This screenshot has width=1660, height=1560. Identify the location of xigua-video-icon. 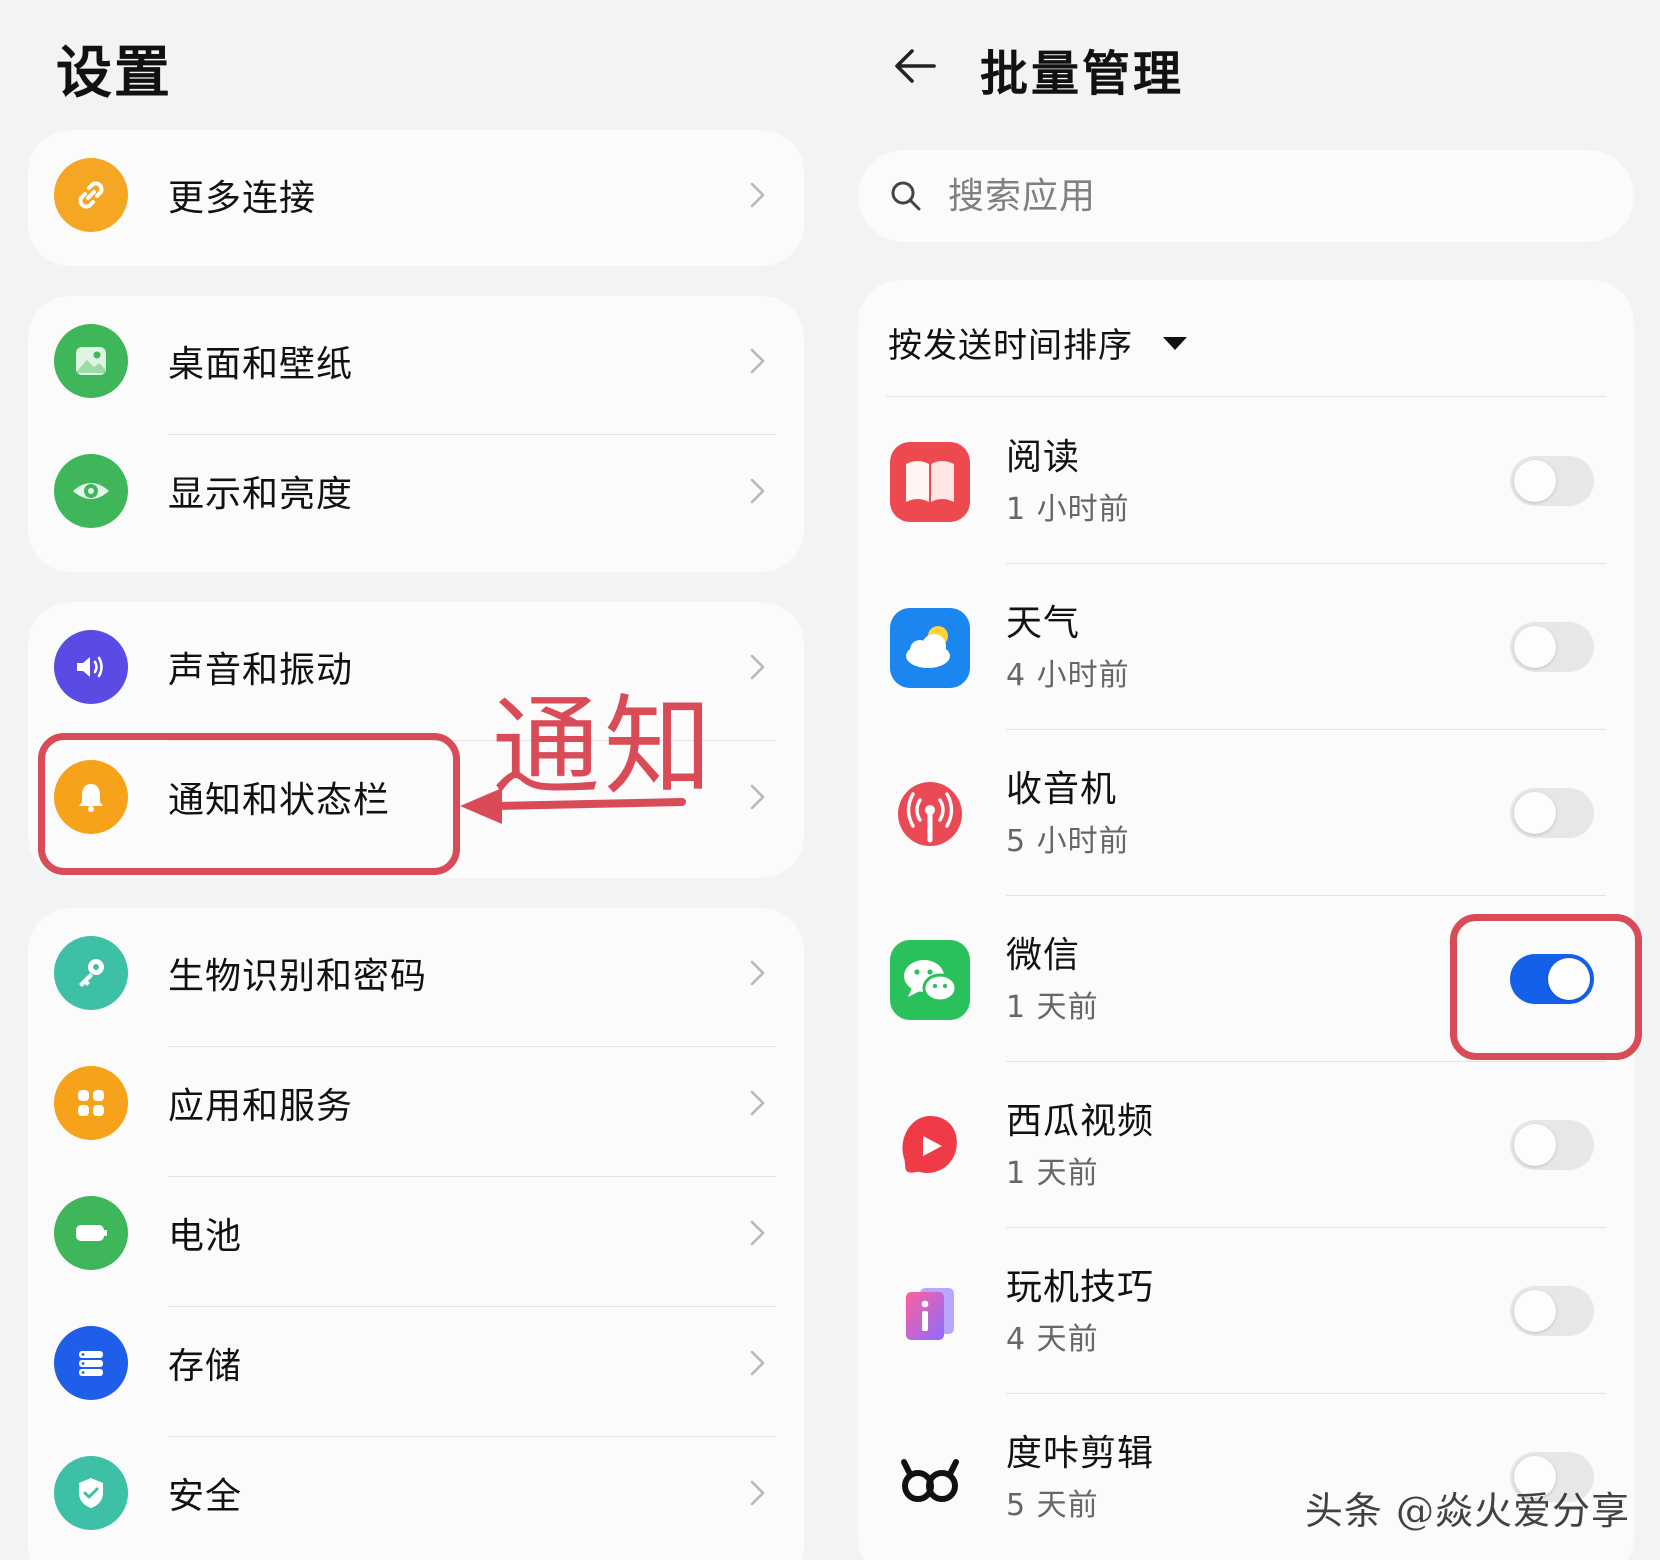
(930, 1146).